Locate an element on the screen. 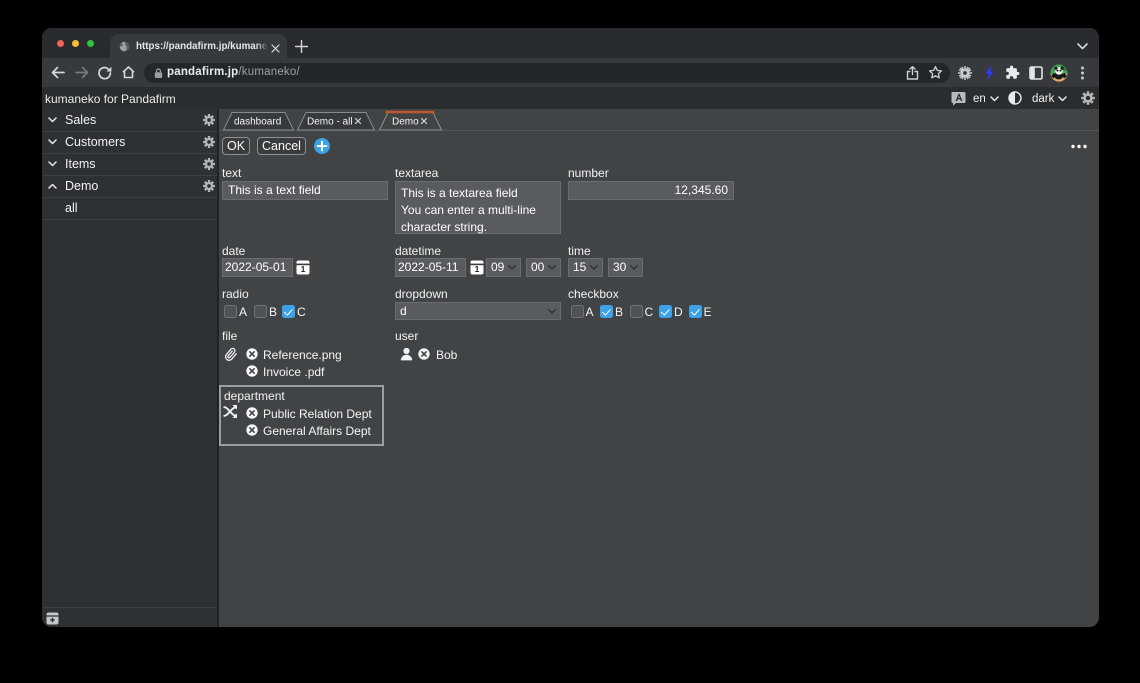  svg-text: Demo - all is located at coordinates (330, 122).